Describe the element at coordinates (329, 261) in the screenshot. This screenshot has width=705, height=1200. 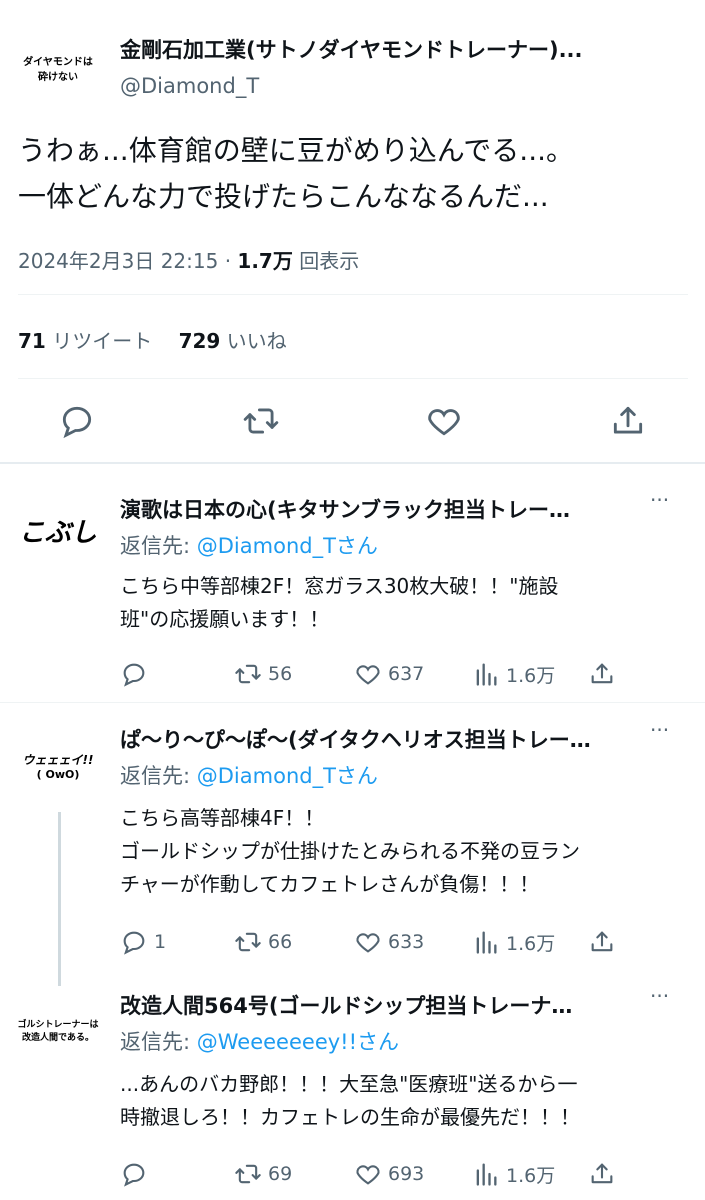
I see `view-label: 回表示` at that location.